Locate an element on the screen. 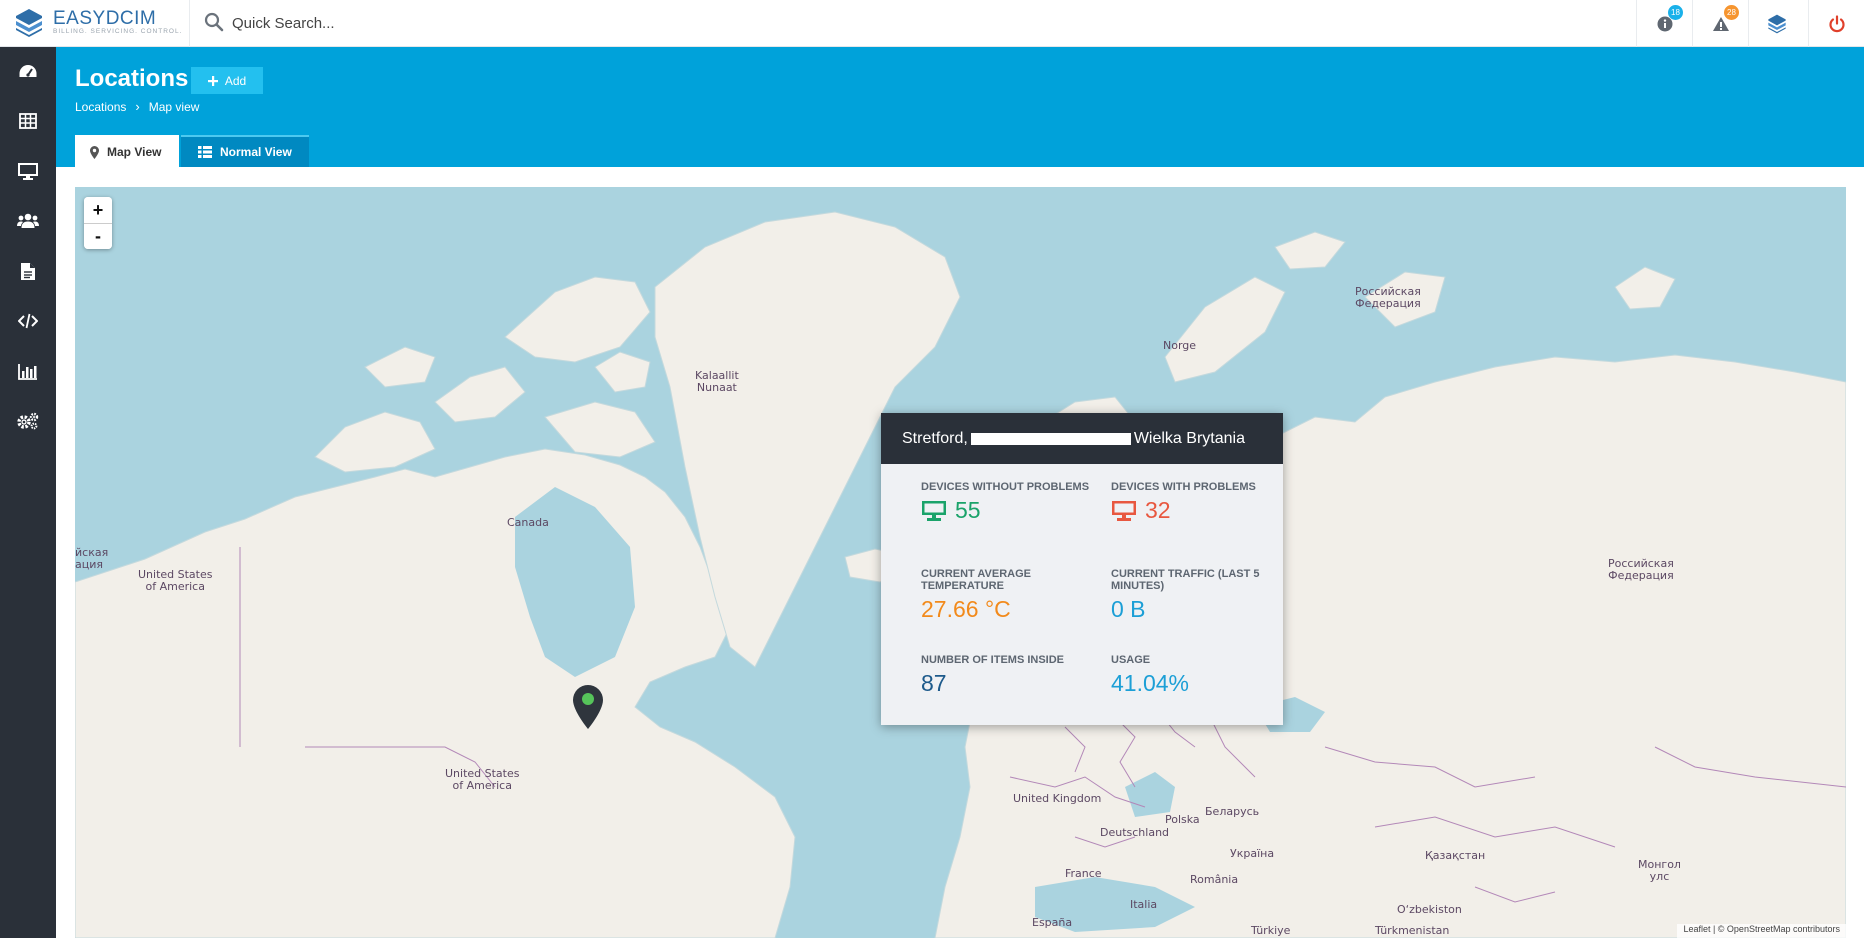 The width and height of the screenshot is (1864, 938). page-title: Locations is located at coordinates (132, 78).